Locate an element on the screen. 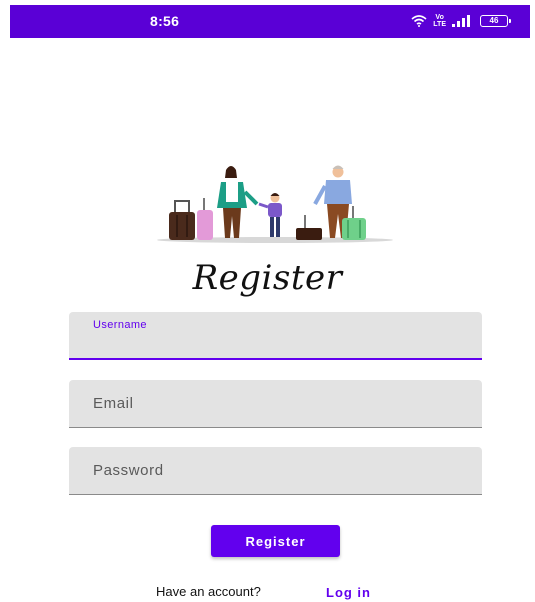 The width and height of the screenshot is (535, 602). username-label: Username is located at coordinates (120, 325).